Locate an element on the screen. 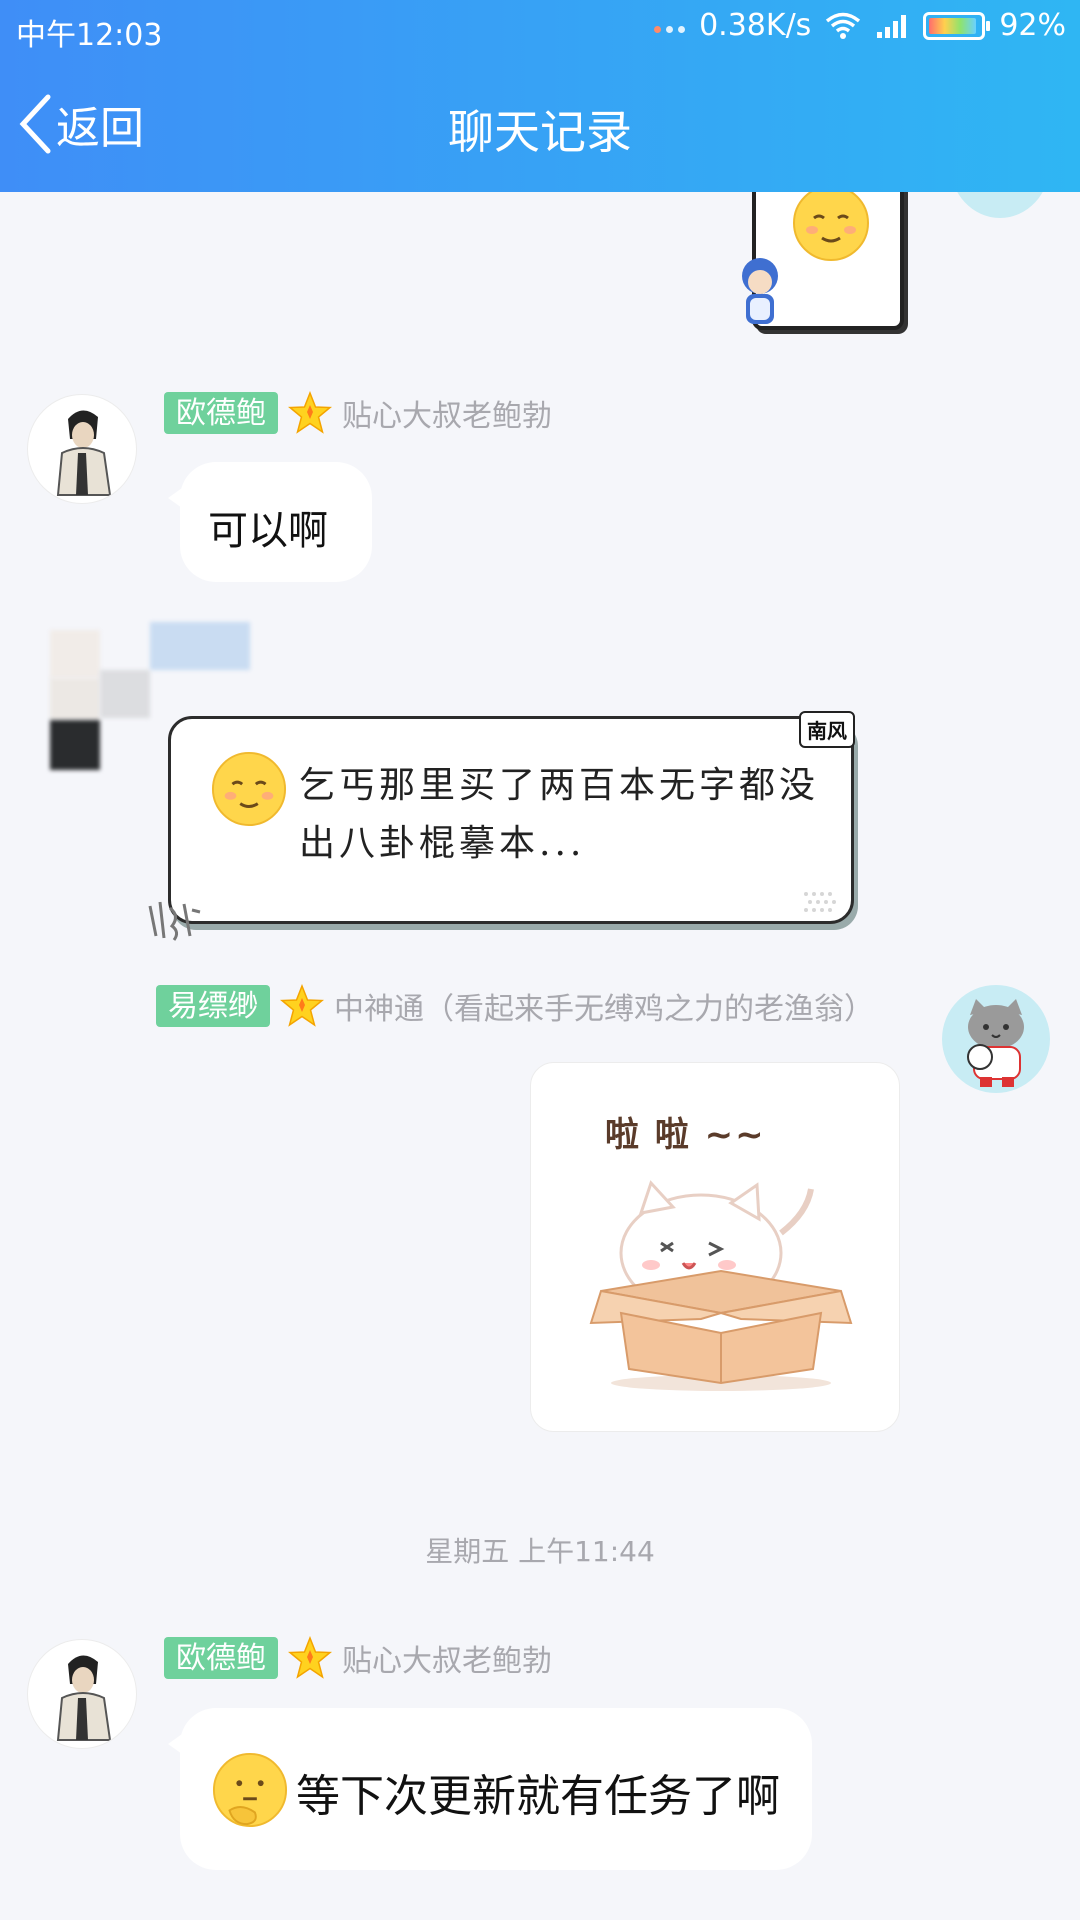  status-time: 中午12:03 is located at coordinates (89, 35).